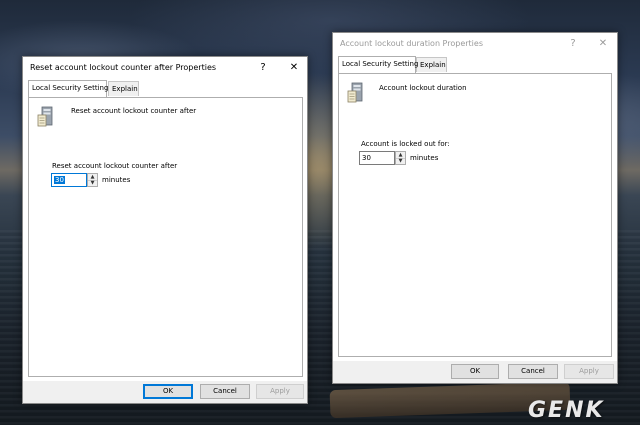 The height and width of the screenshot is (425, 640). What do you see at coordinates (423, 88) in the screenshot?
I see `policy-name: Account lockout duration` at bounding box center [423, 88].